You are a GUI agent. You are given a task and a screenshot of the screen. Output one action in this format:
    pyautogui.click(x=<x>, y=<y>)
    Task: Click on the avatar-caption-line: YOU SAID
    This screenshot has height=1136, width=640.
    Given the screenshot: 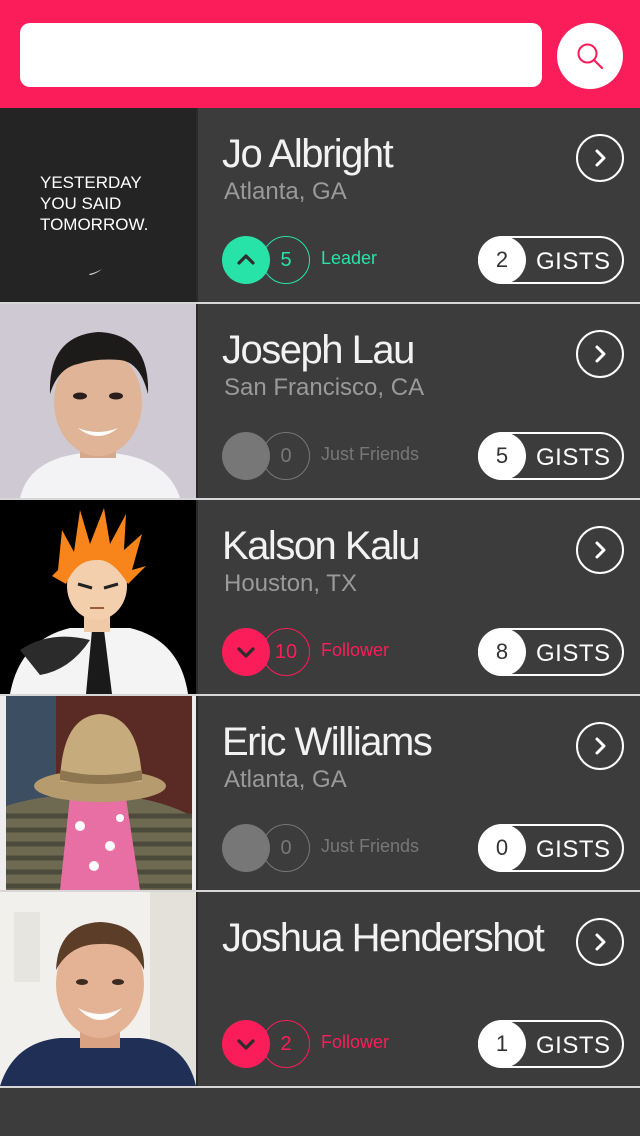 What is the action you would take?
    pyautogui.click(x=80, y=203)
    